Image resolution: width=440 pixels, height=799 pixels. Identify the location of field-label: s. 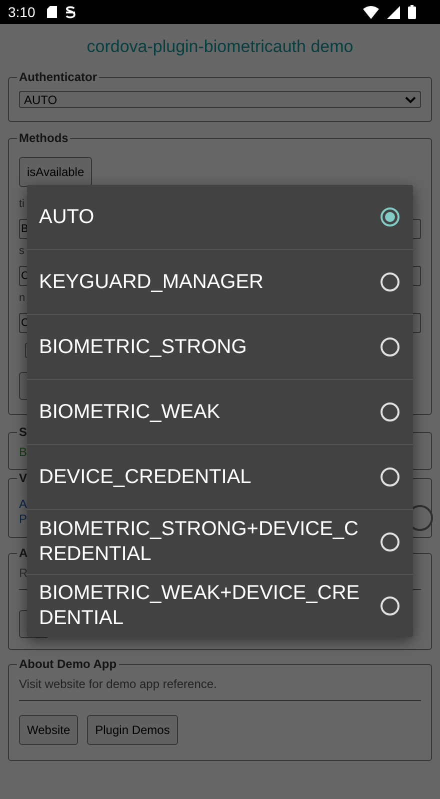
(22, 251).